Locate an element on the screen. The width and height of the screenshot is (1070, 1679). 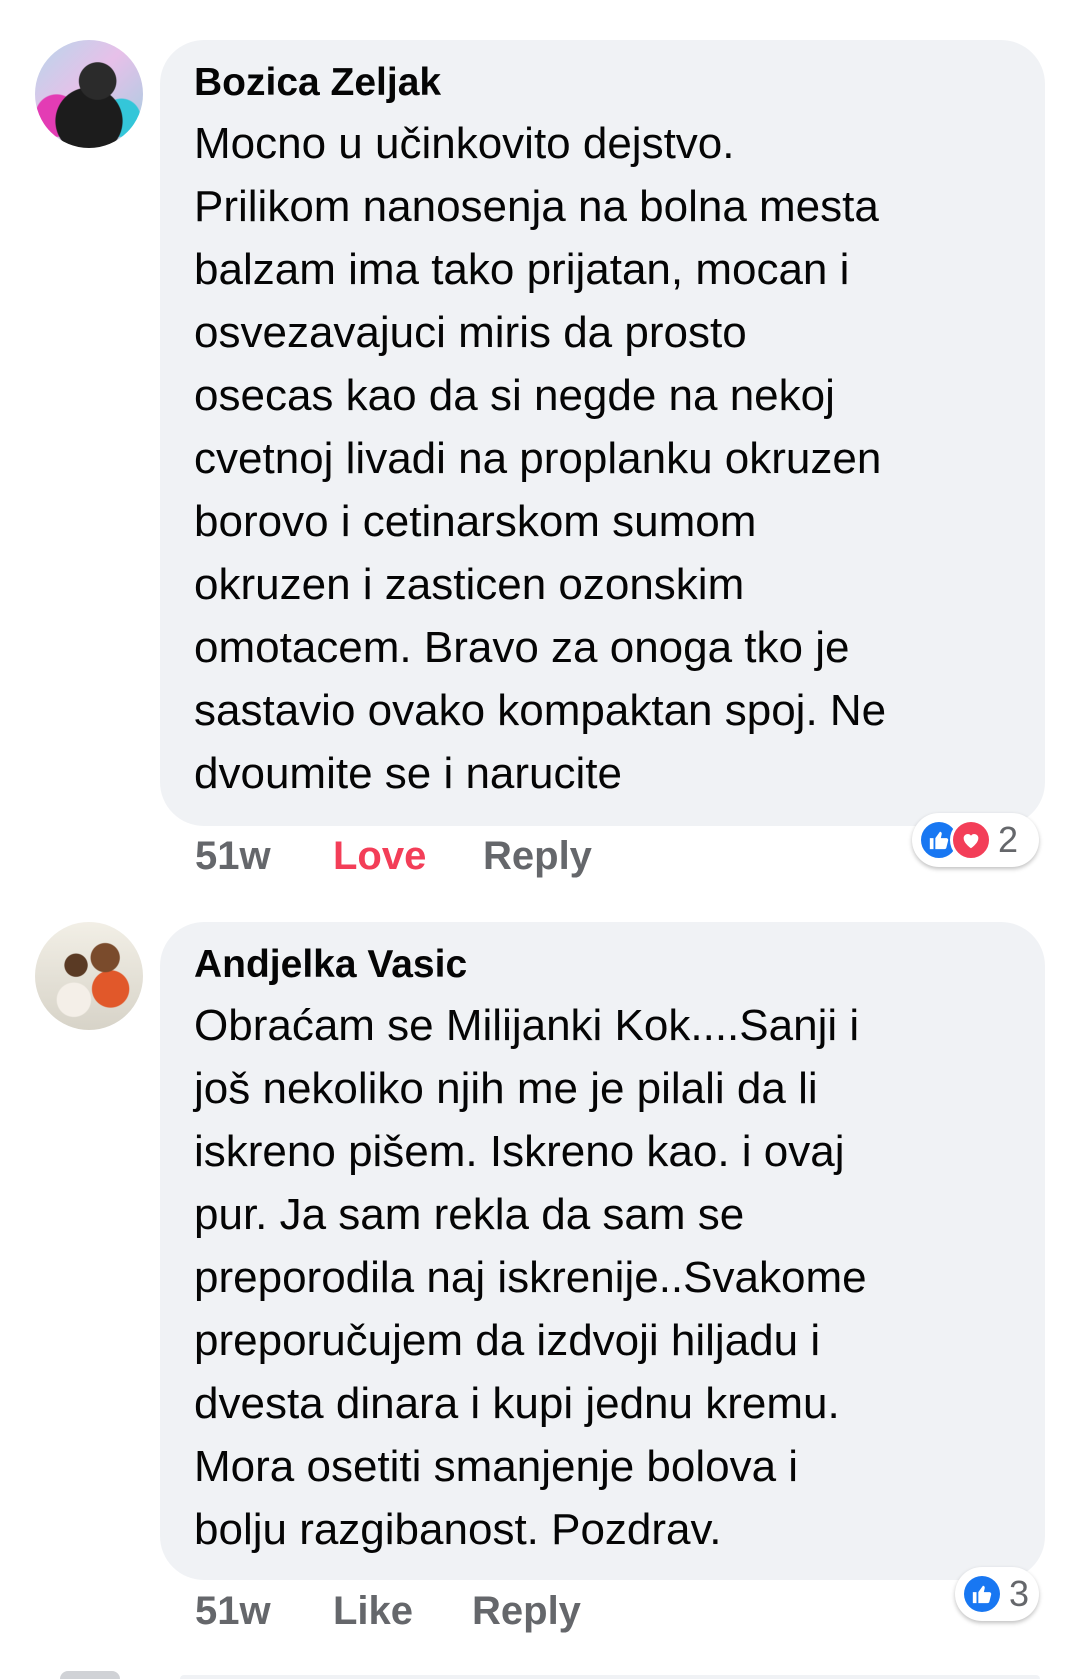
comment-author: Bozica Zeljak is located at coordinates (602, 83).